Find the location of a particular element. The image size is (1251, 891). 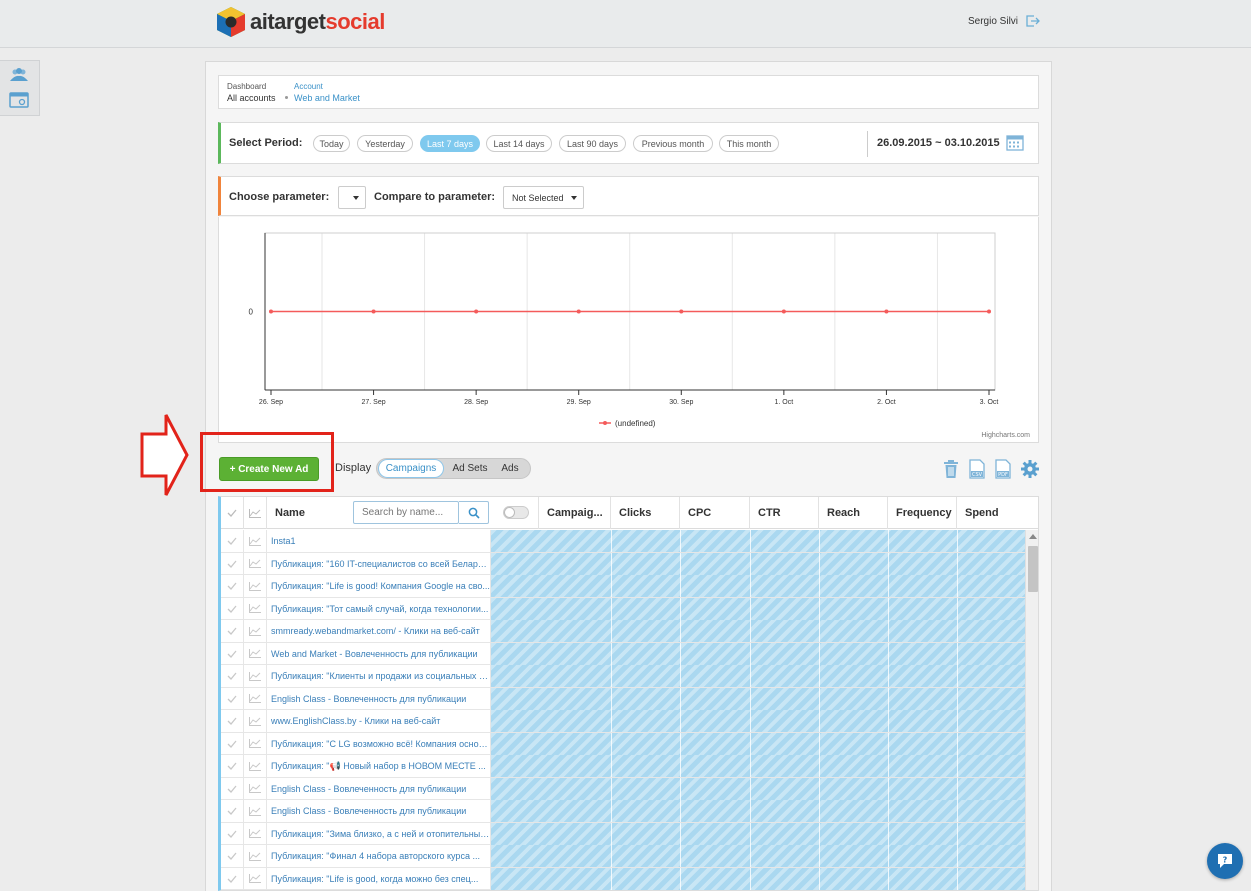

chart-credit: Highcharts.com is located at coordinates (1005, 435).